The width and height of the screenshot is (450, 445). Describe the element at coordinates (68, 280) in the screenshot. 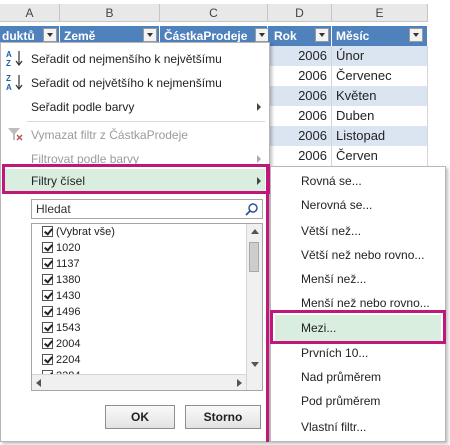

I see `list-item-label: 1380` at that location.